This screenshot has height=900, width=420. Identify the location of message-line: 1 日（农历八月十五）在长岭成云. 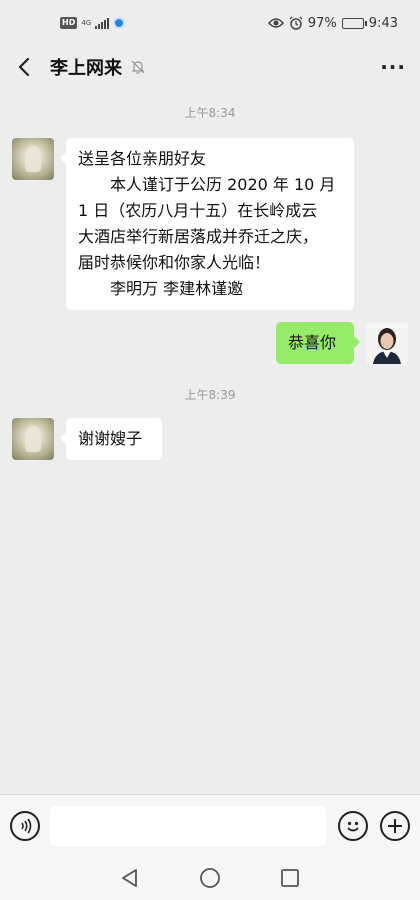
(198, 210).